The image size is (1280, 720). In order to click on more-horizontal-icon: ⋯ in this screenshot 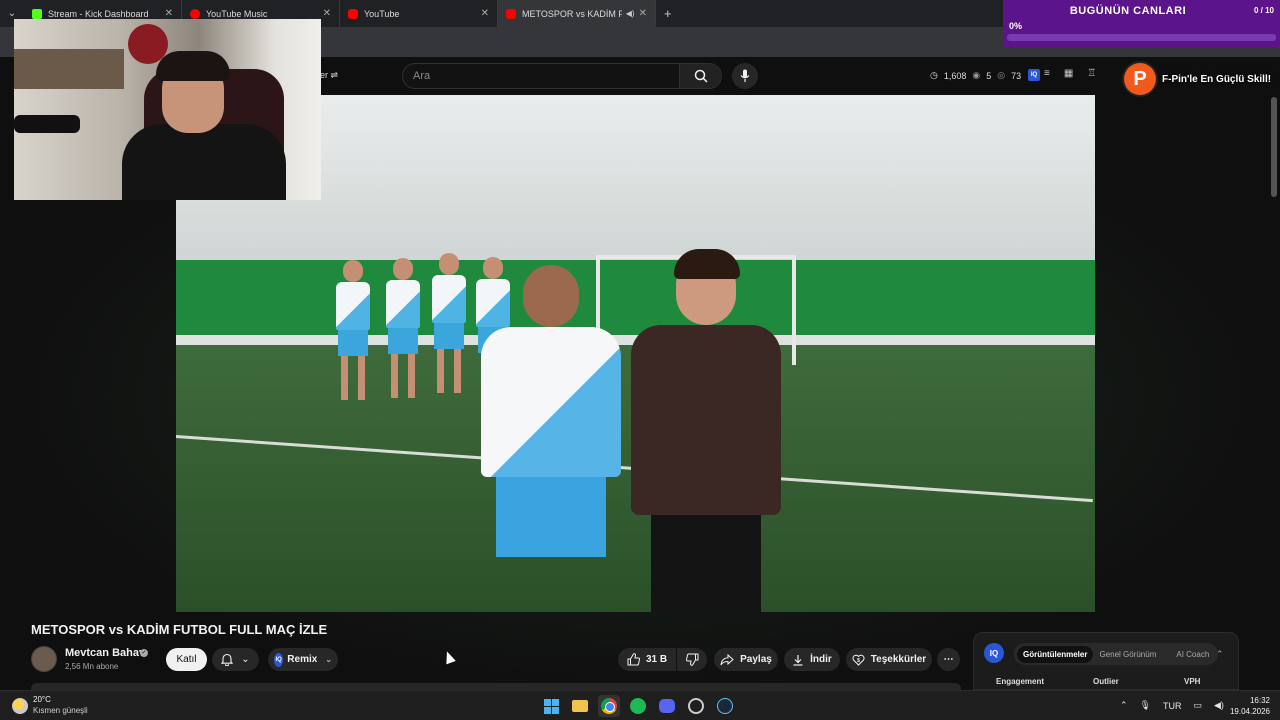, I will do `click(948, 659)`.